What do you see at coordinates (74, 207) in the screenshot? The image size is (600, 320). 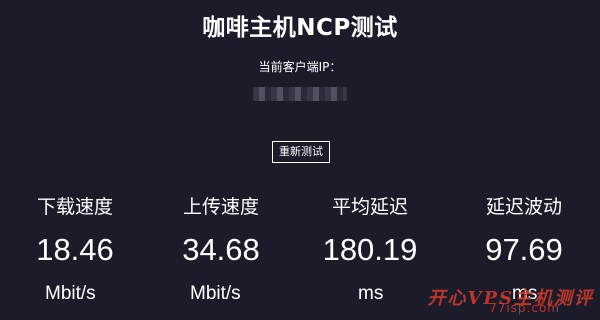 I see `metric-label: 下载速度` at bounding box center [74, 207].